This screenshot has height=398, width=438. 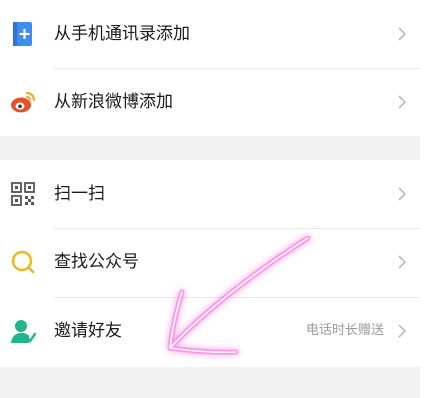 What do you see at coordinates (79, 194) in the screenshot?
I see `scan-label: 扫一扫` at bounding box center [79, 194].